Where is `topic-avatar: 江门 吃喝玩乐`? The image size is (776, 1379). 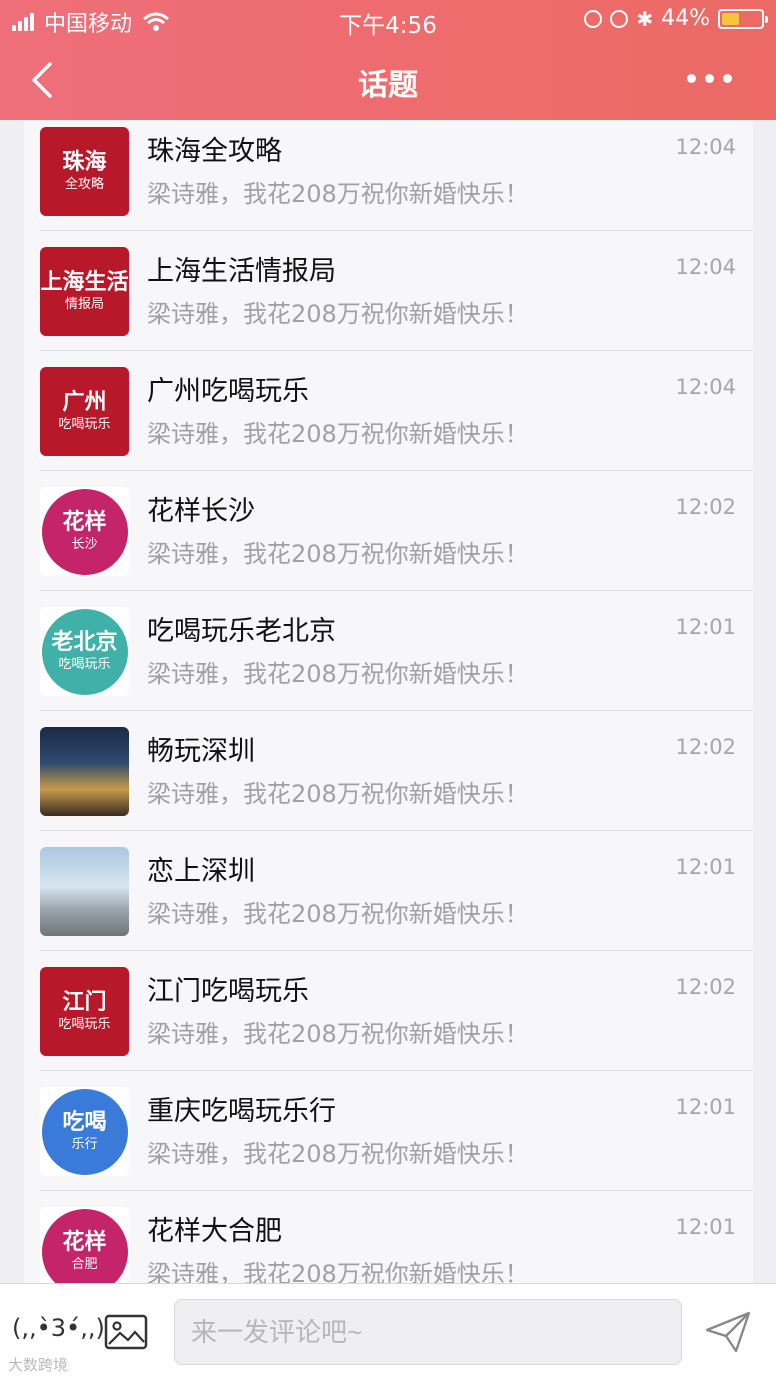 topic-avatar: 江门 吃喝玩乐 is located at coordinates (84, 1011).